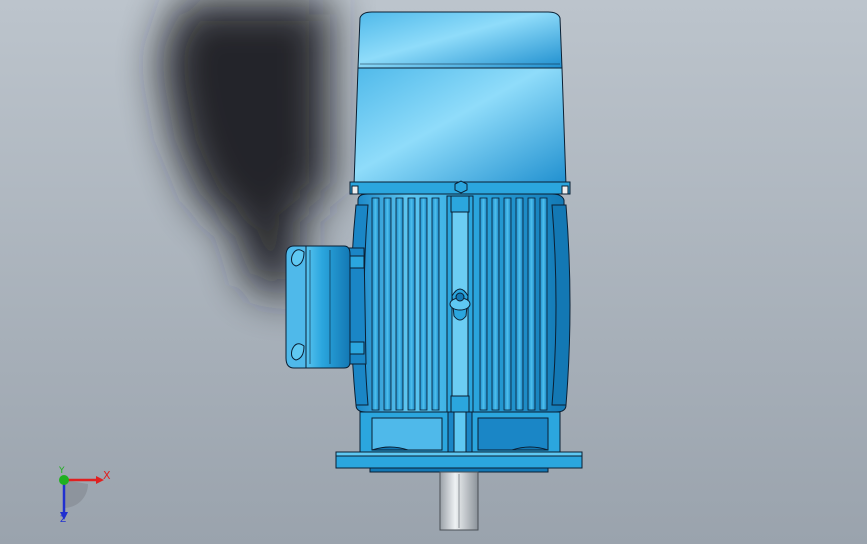  Describe the element at coordinates (460, 296) in the screenshot. I see `motor-body` at that location.